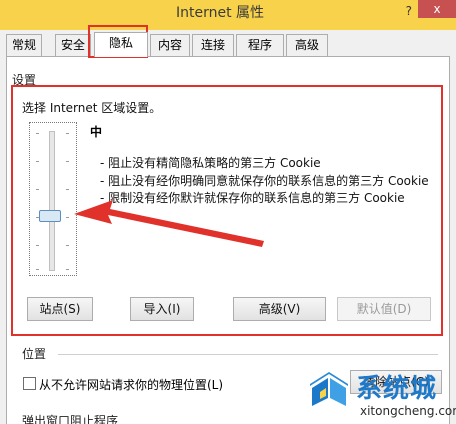  I want to click on watermark-logo-icon, so click(329, 389).